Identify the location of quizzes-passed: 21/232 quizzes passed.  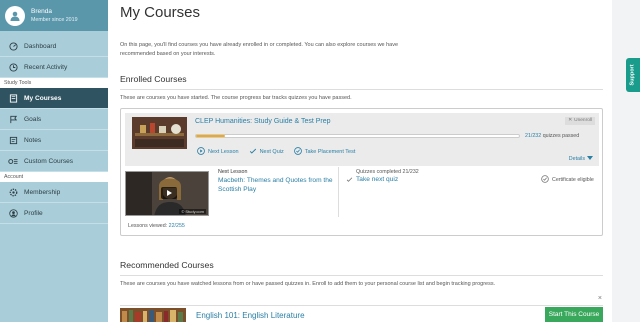
(552, 136).